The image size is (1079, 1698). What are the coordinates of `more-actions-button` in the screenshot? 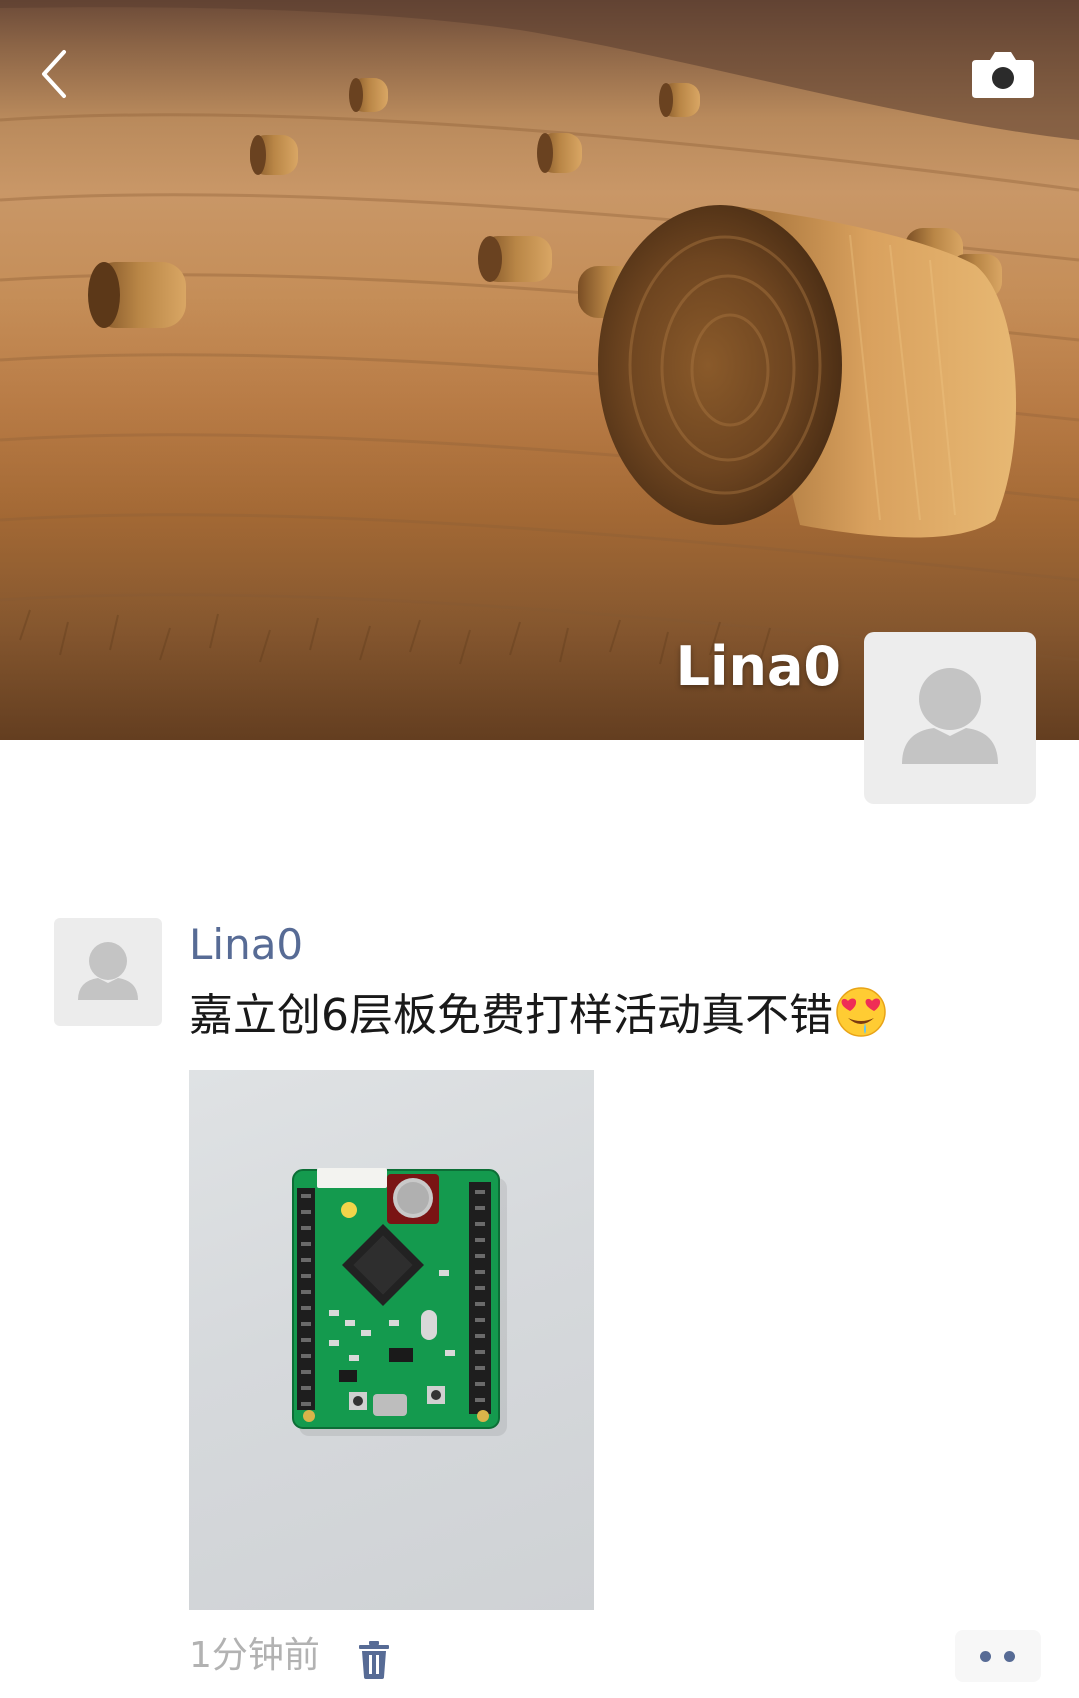 It's located at (998, 1656).